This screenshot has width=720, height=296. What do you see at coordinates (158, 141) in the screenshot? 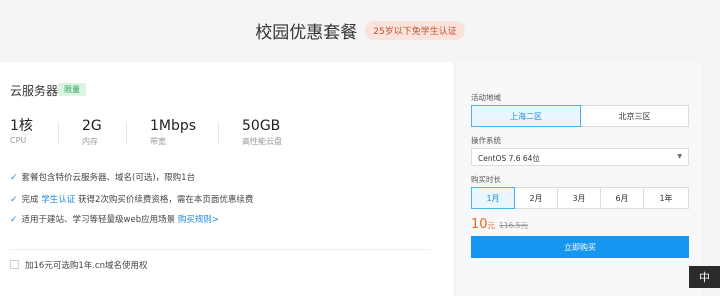
I see `spec-unit: 带宽` at bounding box center [158, 141].